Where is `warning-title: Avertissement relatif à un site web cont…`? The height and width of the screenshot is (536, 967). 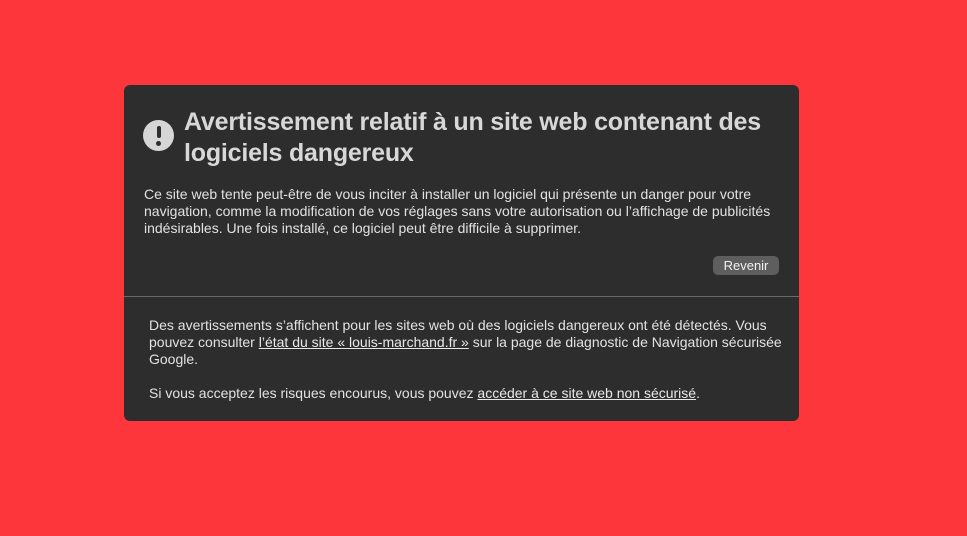
warning-title: Avertissement relatif à un site web cont… is located at coordinates (472, 137).